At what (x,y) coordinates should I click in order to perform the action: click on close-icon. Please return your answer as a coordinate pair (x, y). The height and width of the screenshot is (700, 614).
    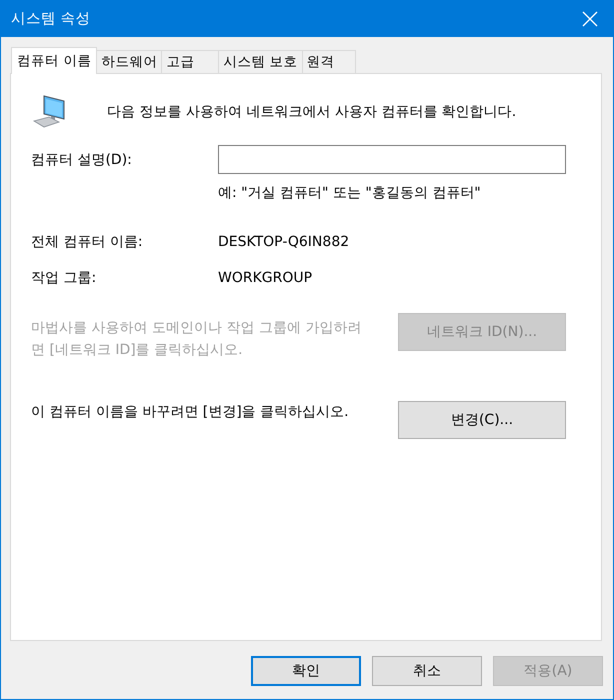
    Looking at the image, I should click on (590, 18).